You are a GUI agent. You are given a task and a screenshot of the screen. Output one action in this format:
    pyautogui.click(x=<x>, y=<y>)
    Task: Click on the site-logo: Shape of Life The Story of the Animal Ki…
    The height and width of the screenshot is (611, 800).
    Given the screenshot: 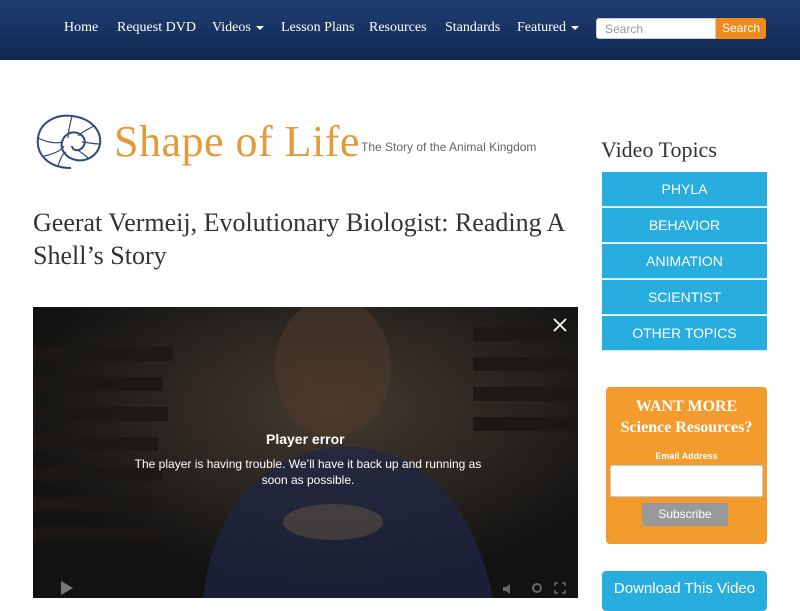 What is the action you would take?
    pyautogui.click(x=285, y=143)
    